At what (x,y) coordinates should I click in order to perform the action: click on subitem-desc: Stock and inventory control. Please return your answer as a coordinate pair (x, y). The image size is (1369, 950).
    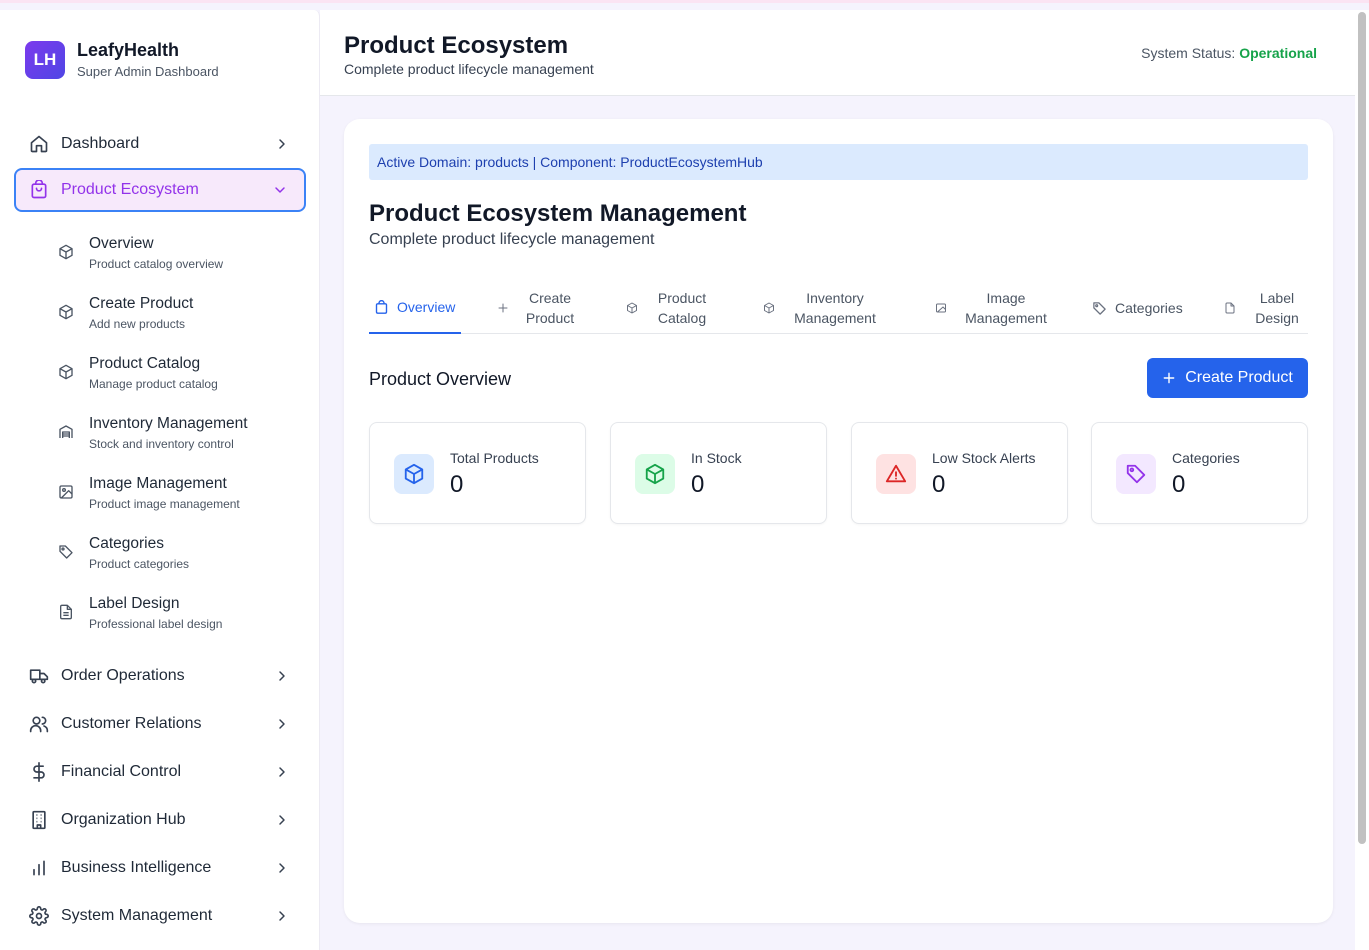
    Looking at the image, I should click on (161, 444).